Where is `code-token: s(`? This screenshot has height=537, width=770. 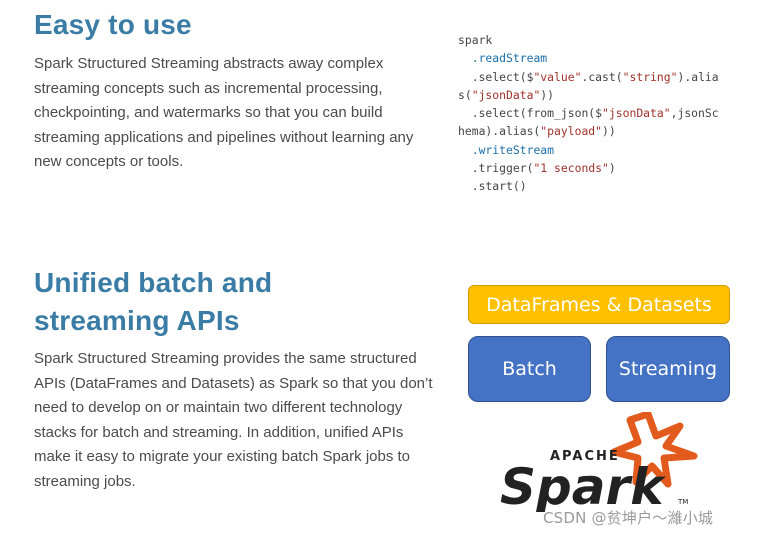 code-token: s( is located at coordinates (465, 94).